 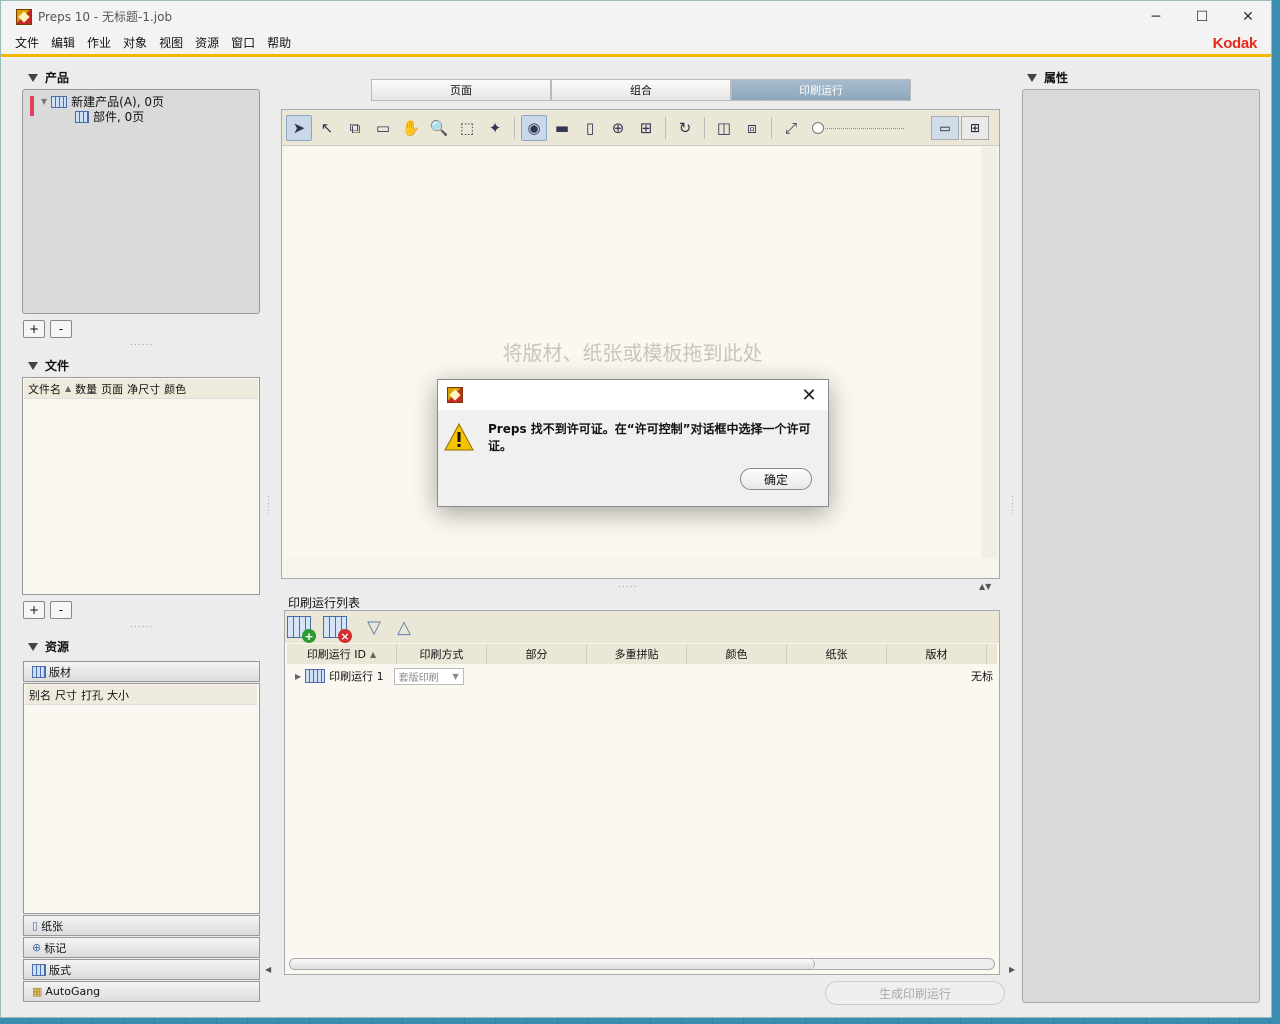 What do you see at coordinates (298, 676) in the screenshot?
I see `expand-arrow-icon: ▶` at bounding box center [298, 676].